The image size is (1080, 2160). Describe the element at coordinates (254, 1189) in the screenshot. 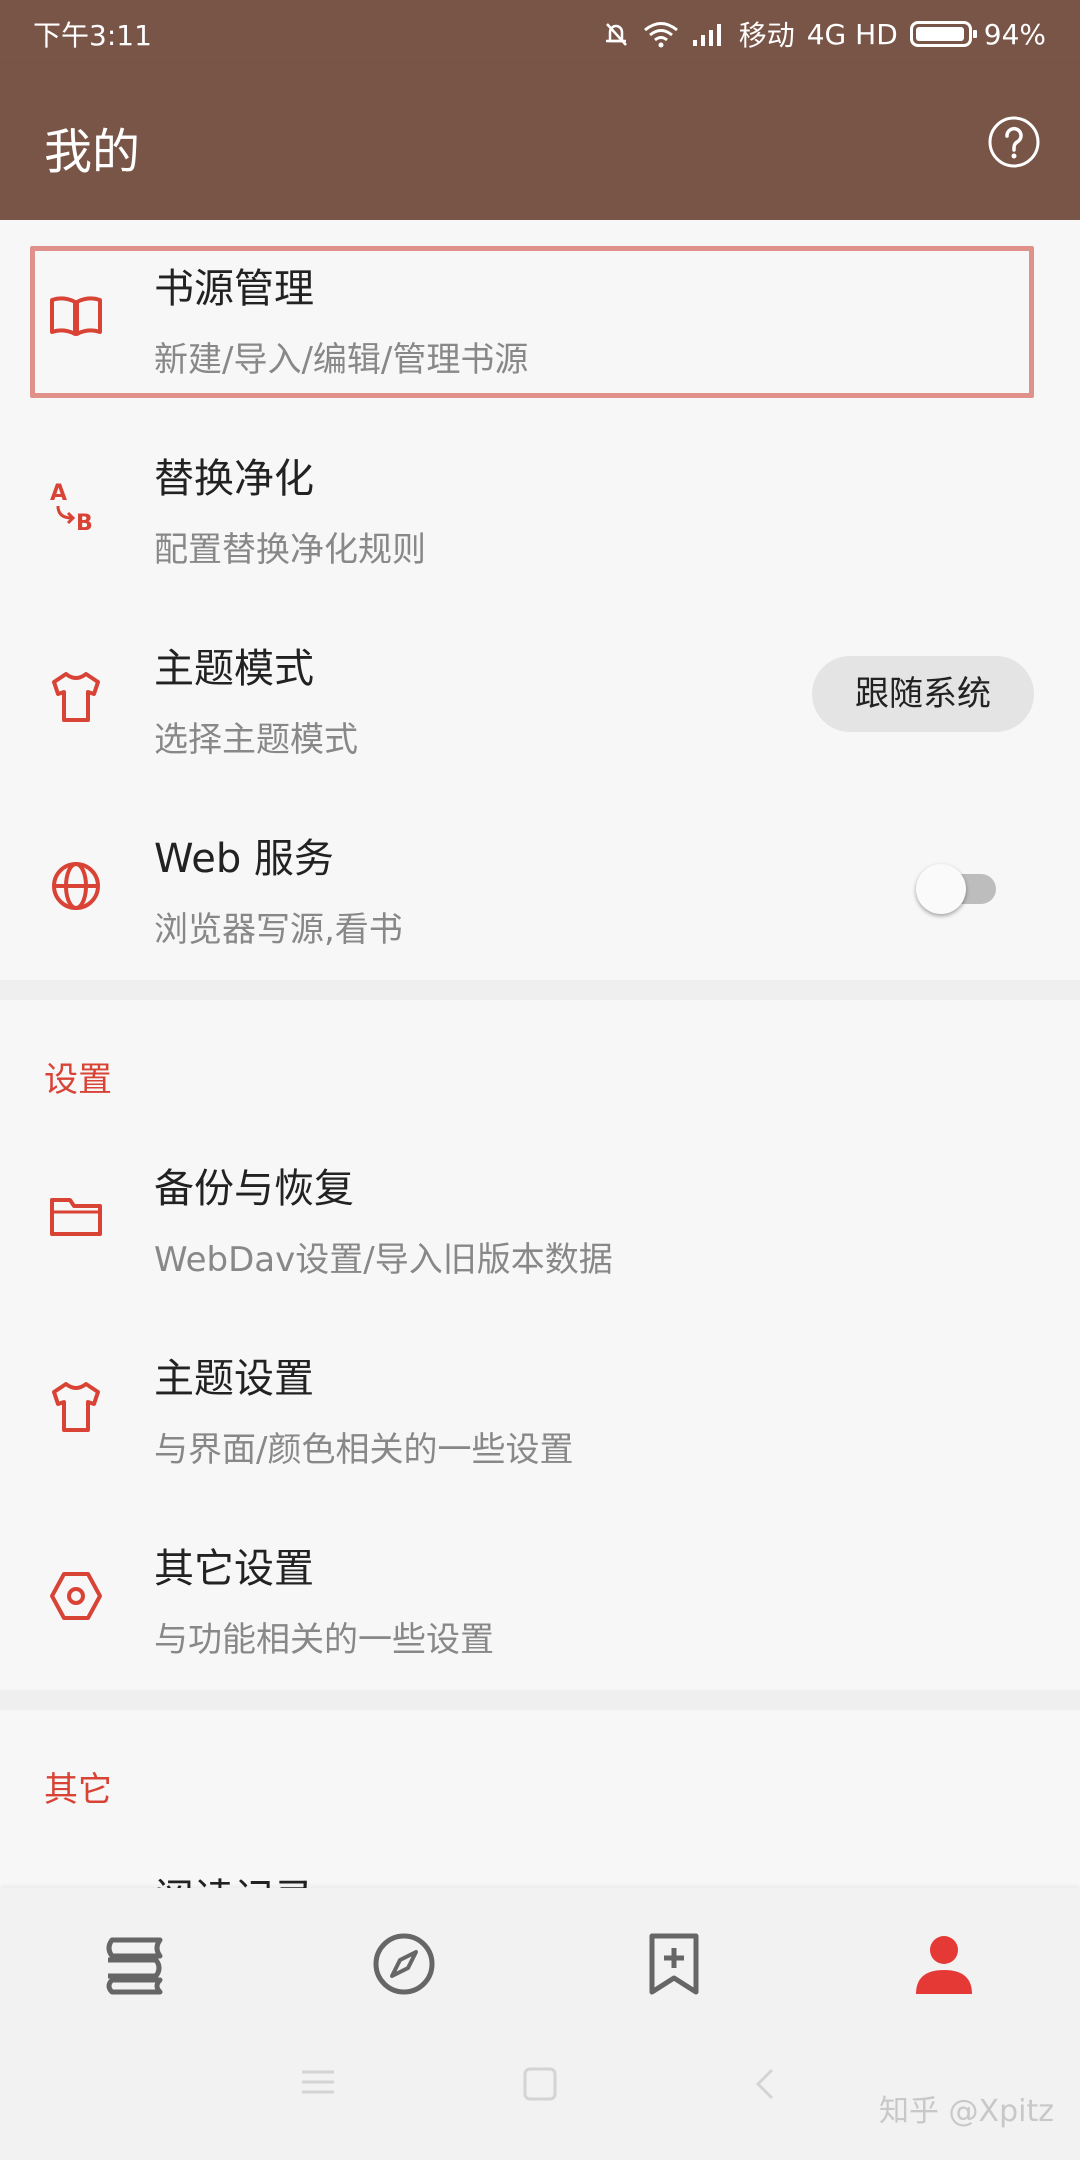

I see `item-title: 备份与恢复` at that location.